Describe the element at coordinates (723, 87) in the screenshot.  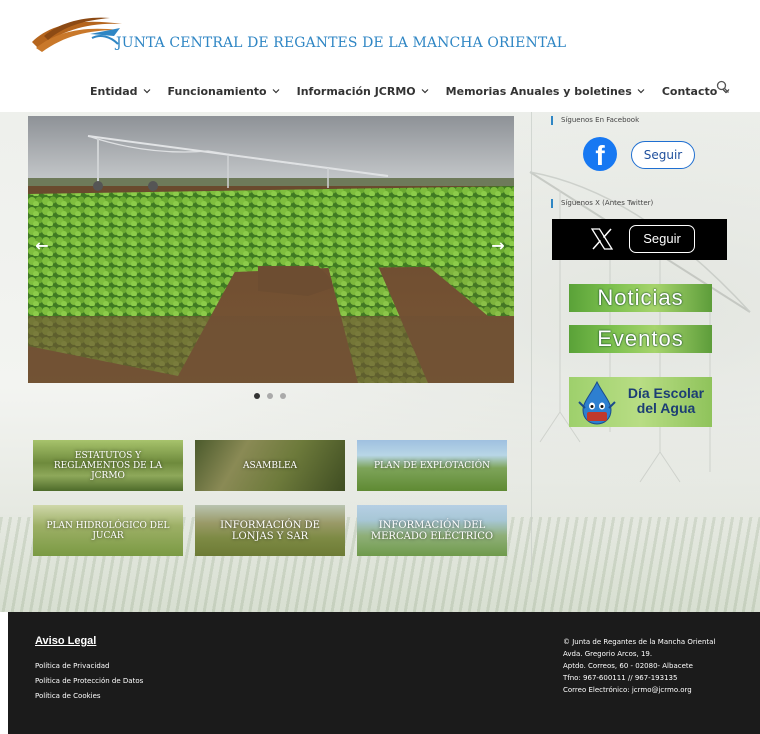
I see `search-icon` at that location.